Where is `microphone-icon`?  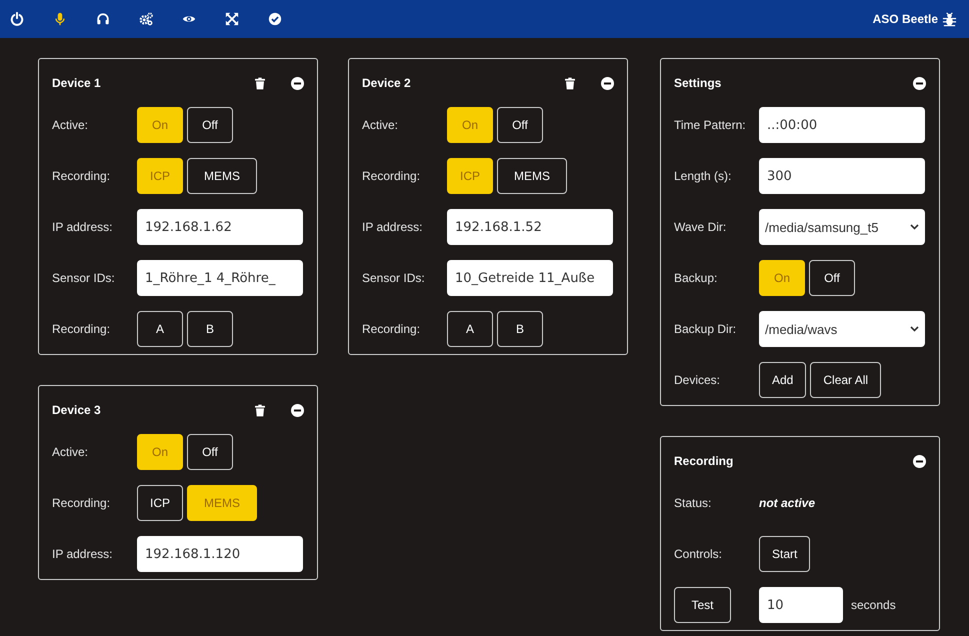 microphone-icon is located at coordinates (60, 19).